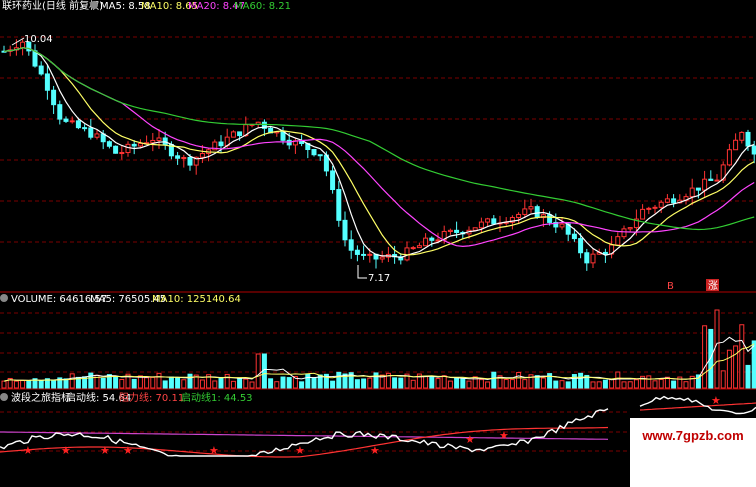 This screenshot has height=487, width=756. Describe the element at coordinates (4, 397) in the screenshot. I see `indicator-settings-icon` at that location.